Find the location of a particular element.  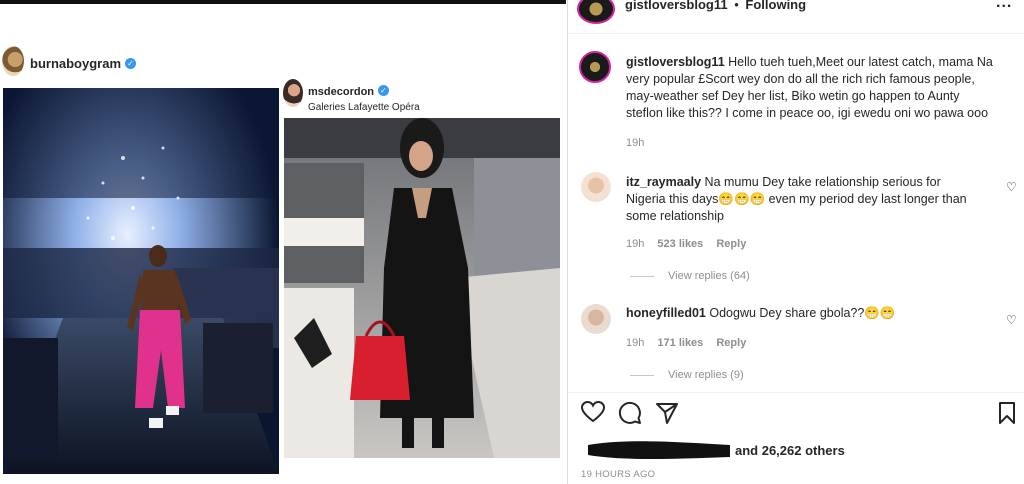

comment-text: honeyfilled01 Odogwu Dey share gbola??😁😁 is located at coordinates (816, 313).